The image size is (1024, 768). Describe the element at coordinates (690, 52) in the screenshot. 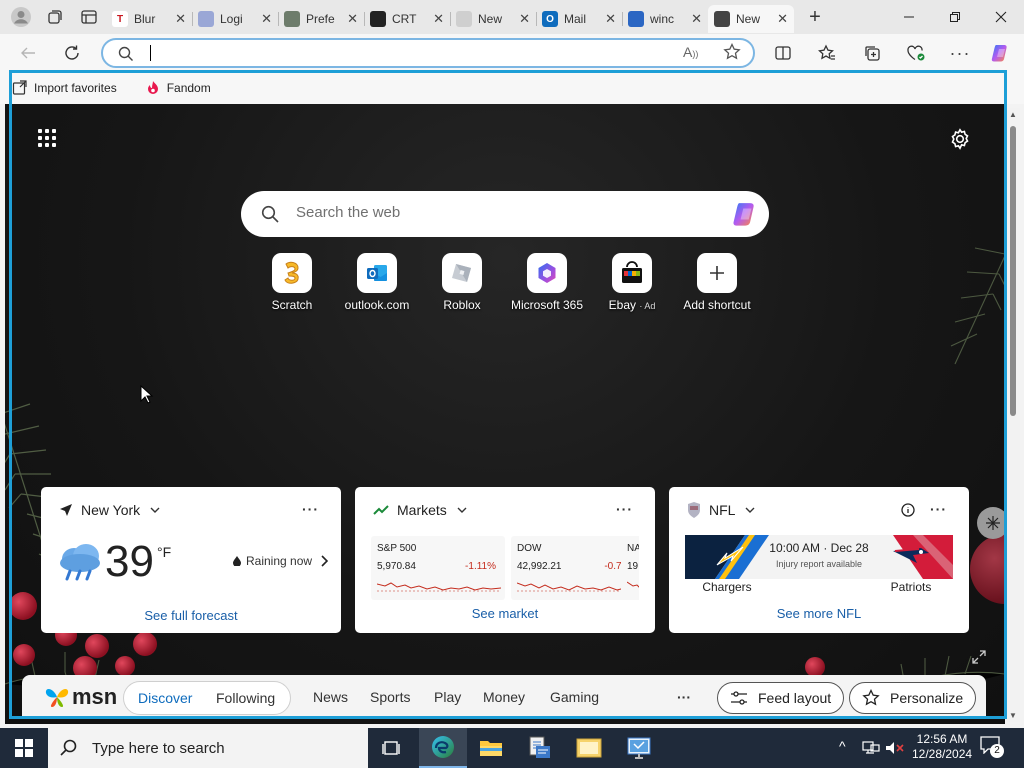

I see `read-aloud-icon: A))` at that location.